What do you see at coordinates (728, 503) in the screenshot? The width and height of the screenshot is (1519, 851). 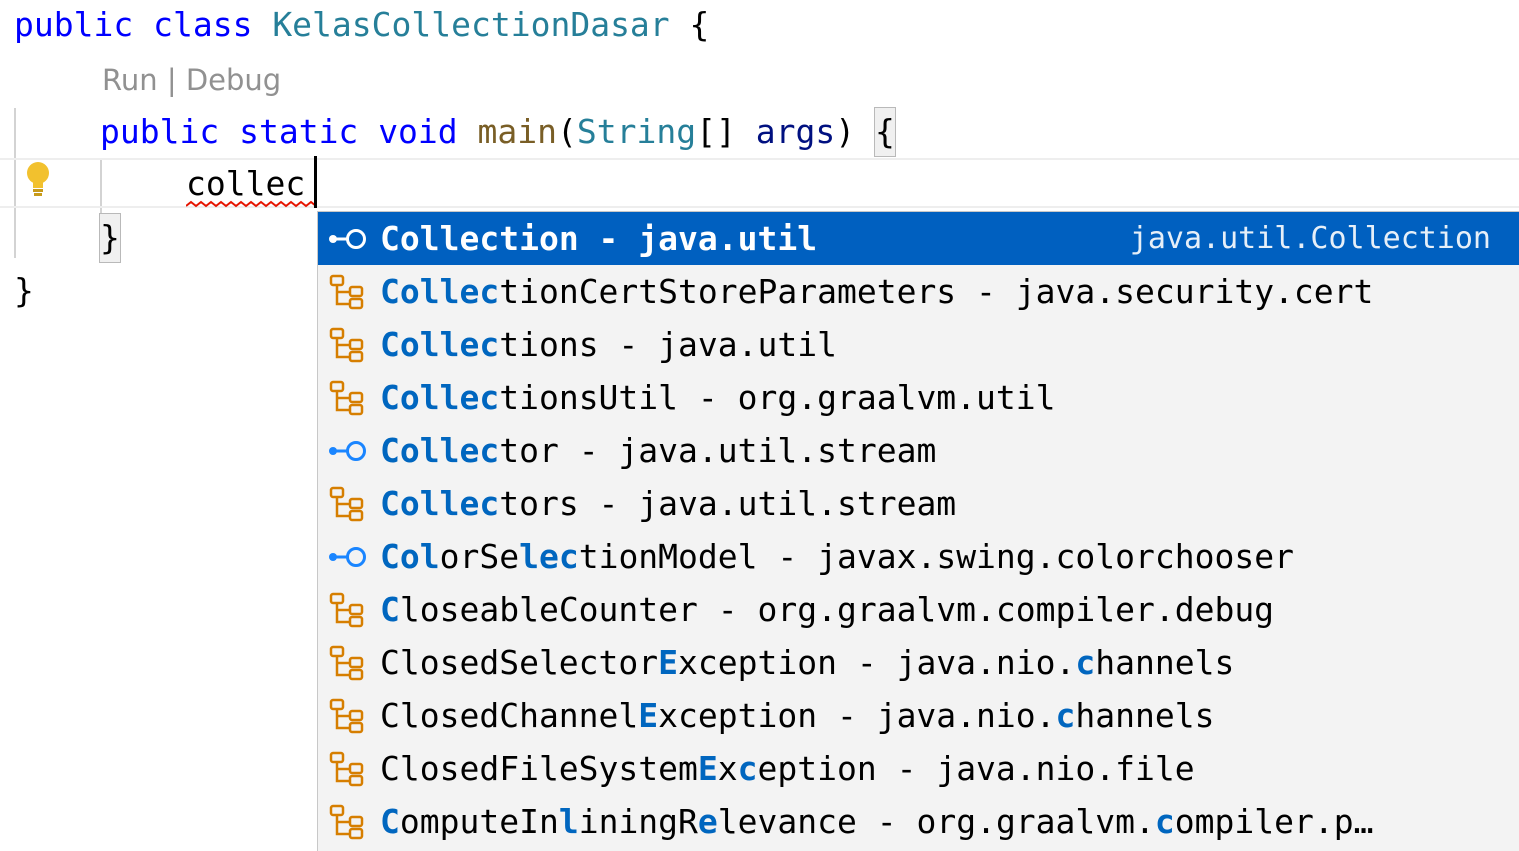 I see `label-text: tors - java.util.stream` at bounding box center [728, 503].